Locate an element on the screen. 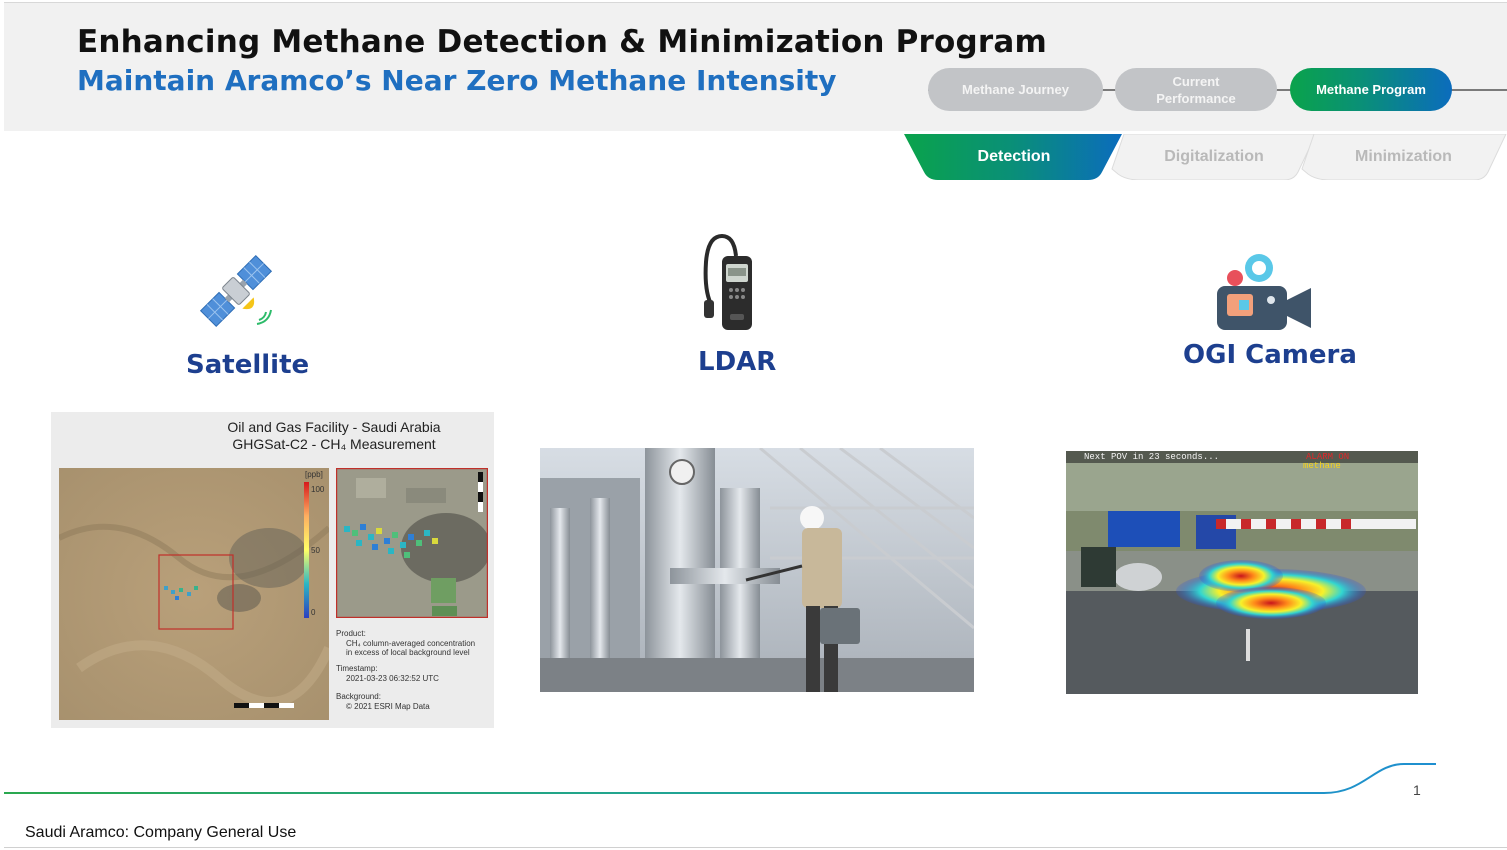  tab-digitalization-label: Digitalization is located at coordinates (1214, 156).